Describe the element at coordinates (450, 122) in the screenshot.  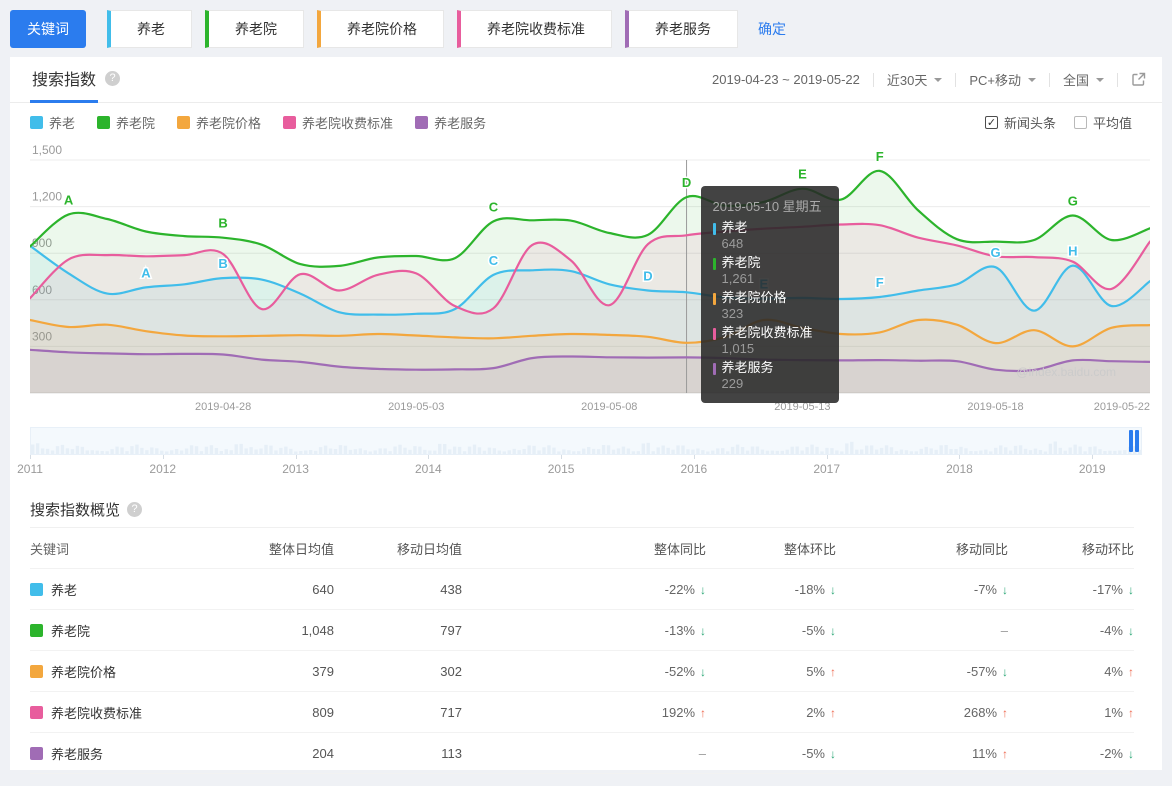
I see `legend-item: 养老服务` at that location.